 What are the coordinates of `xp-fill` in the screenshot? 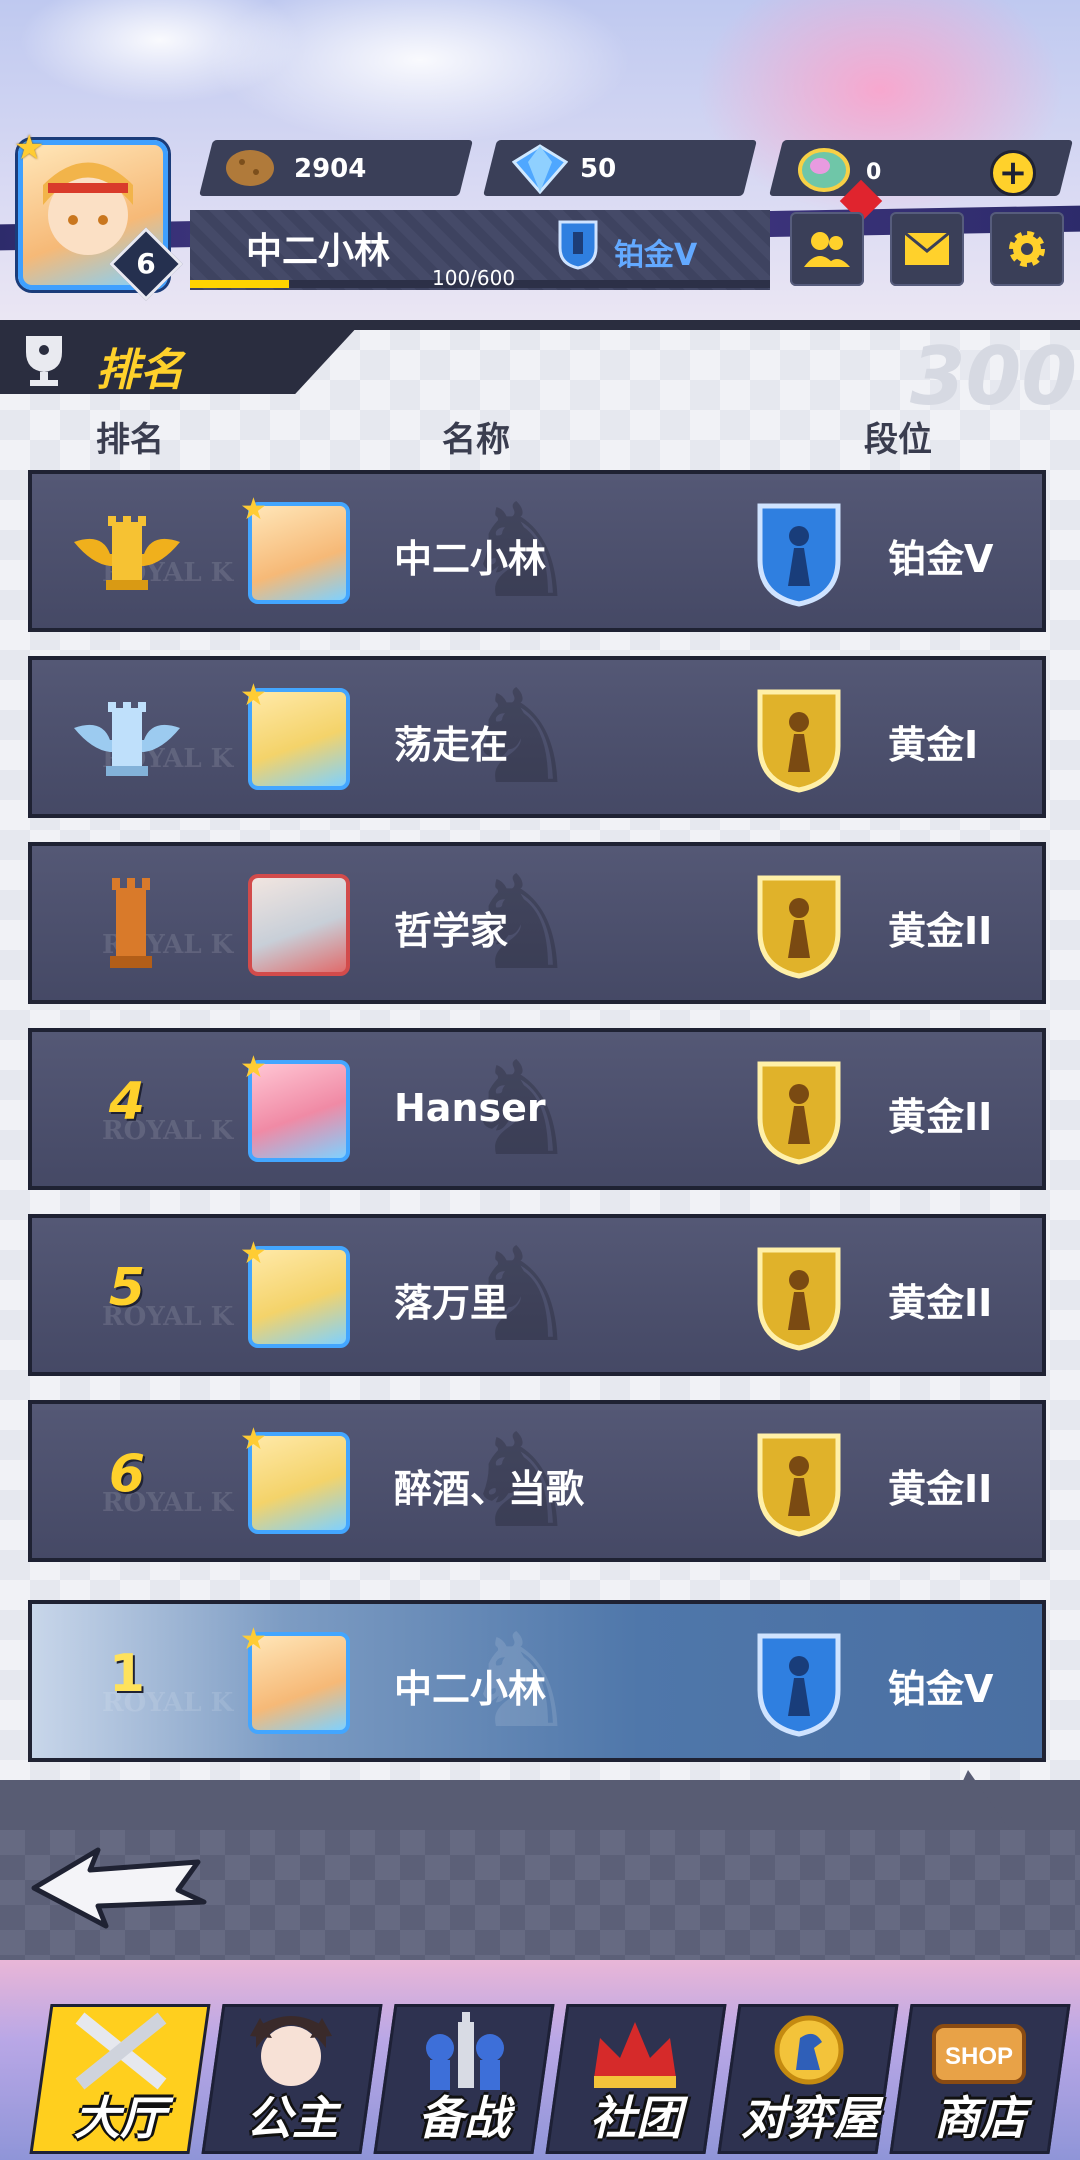 It's located at (239, 284).